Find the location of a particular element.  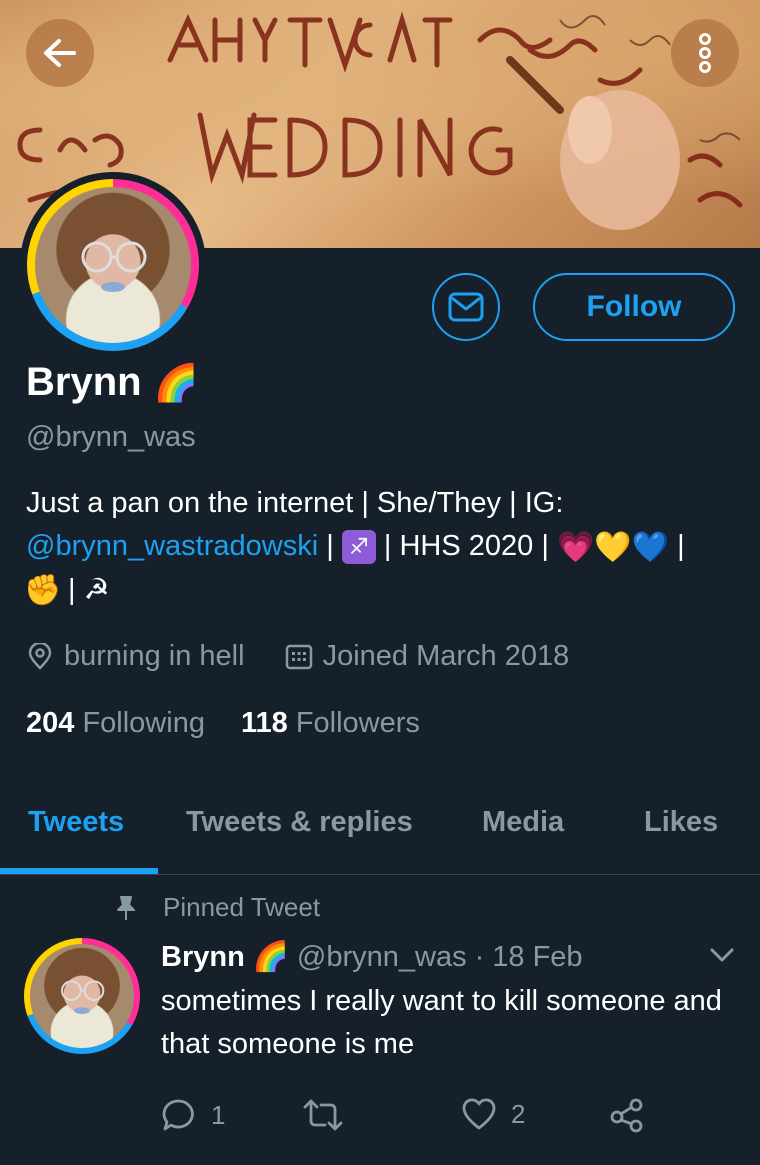

following-count: 204 is located at coordinates (50, 723).